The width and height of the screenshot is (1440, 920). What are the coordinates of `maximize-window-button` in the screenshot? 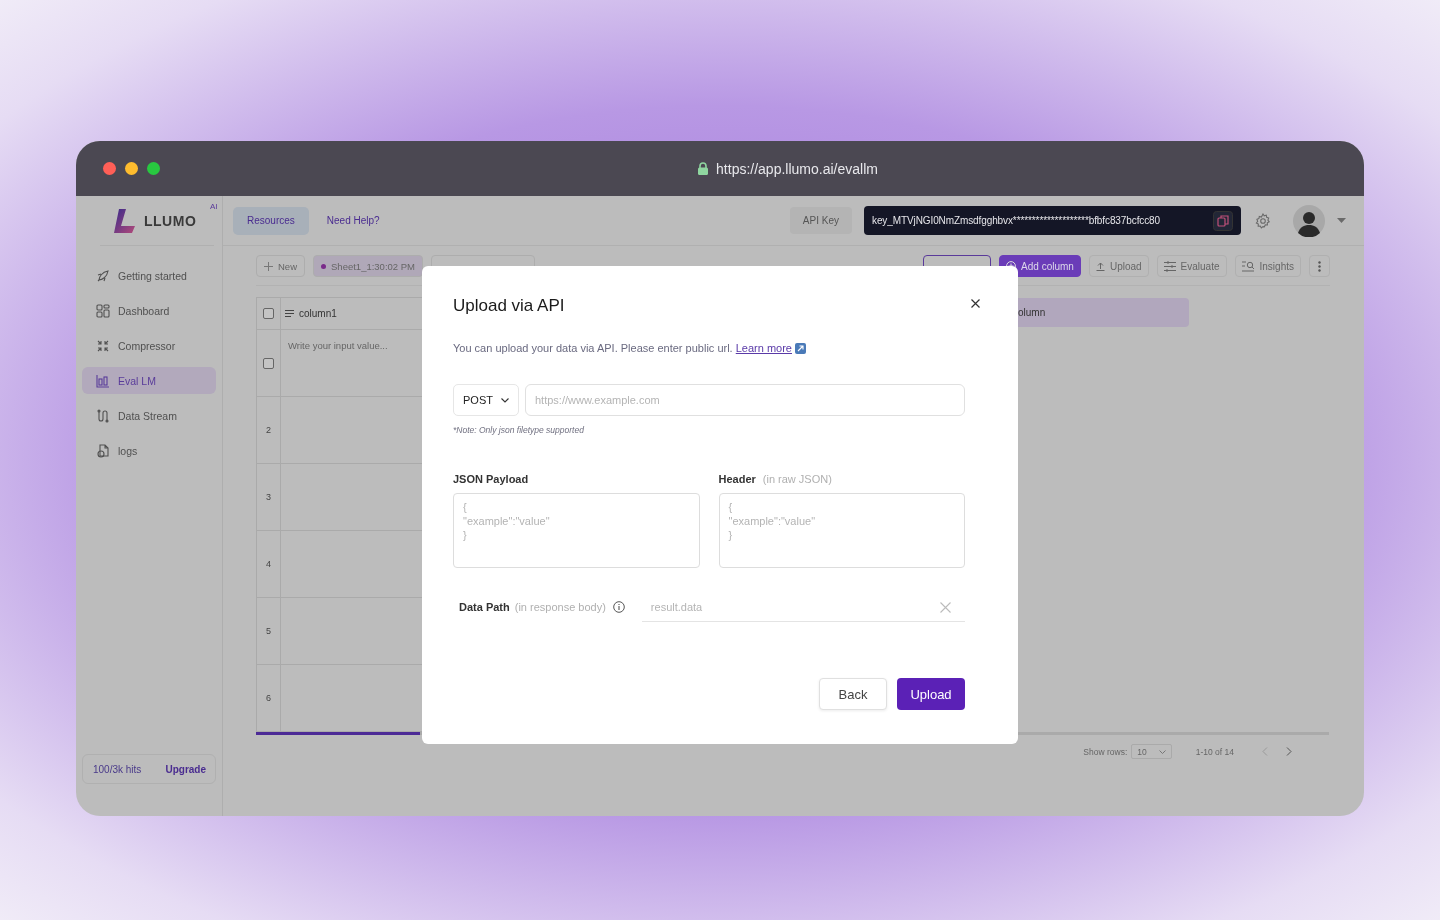 It's located at (153, 168).